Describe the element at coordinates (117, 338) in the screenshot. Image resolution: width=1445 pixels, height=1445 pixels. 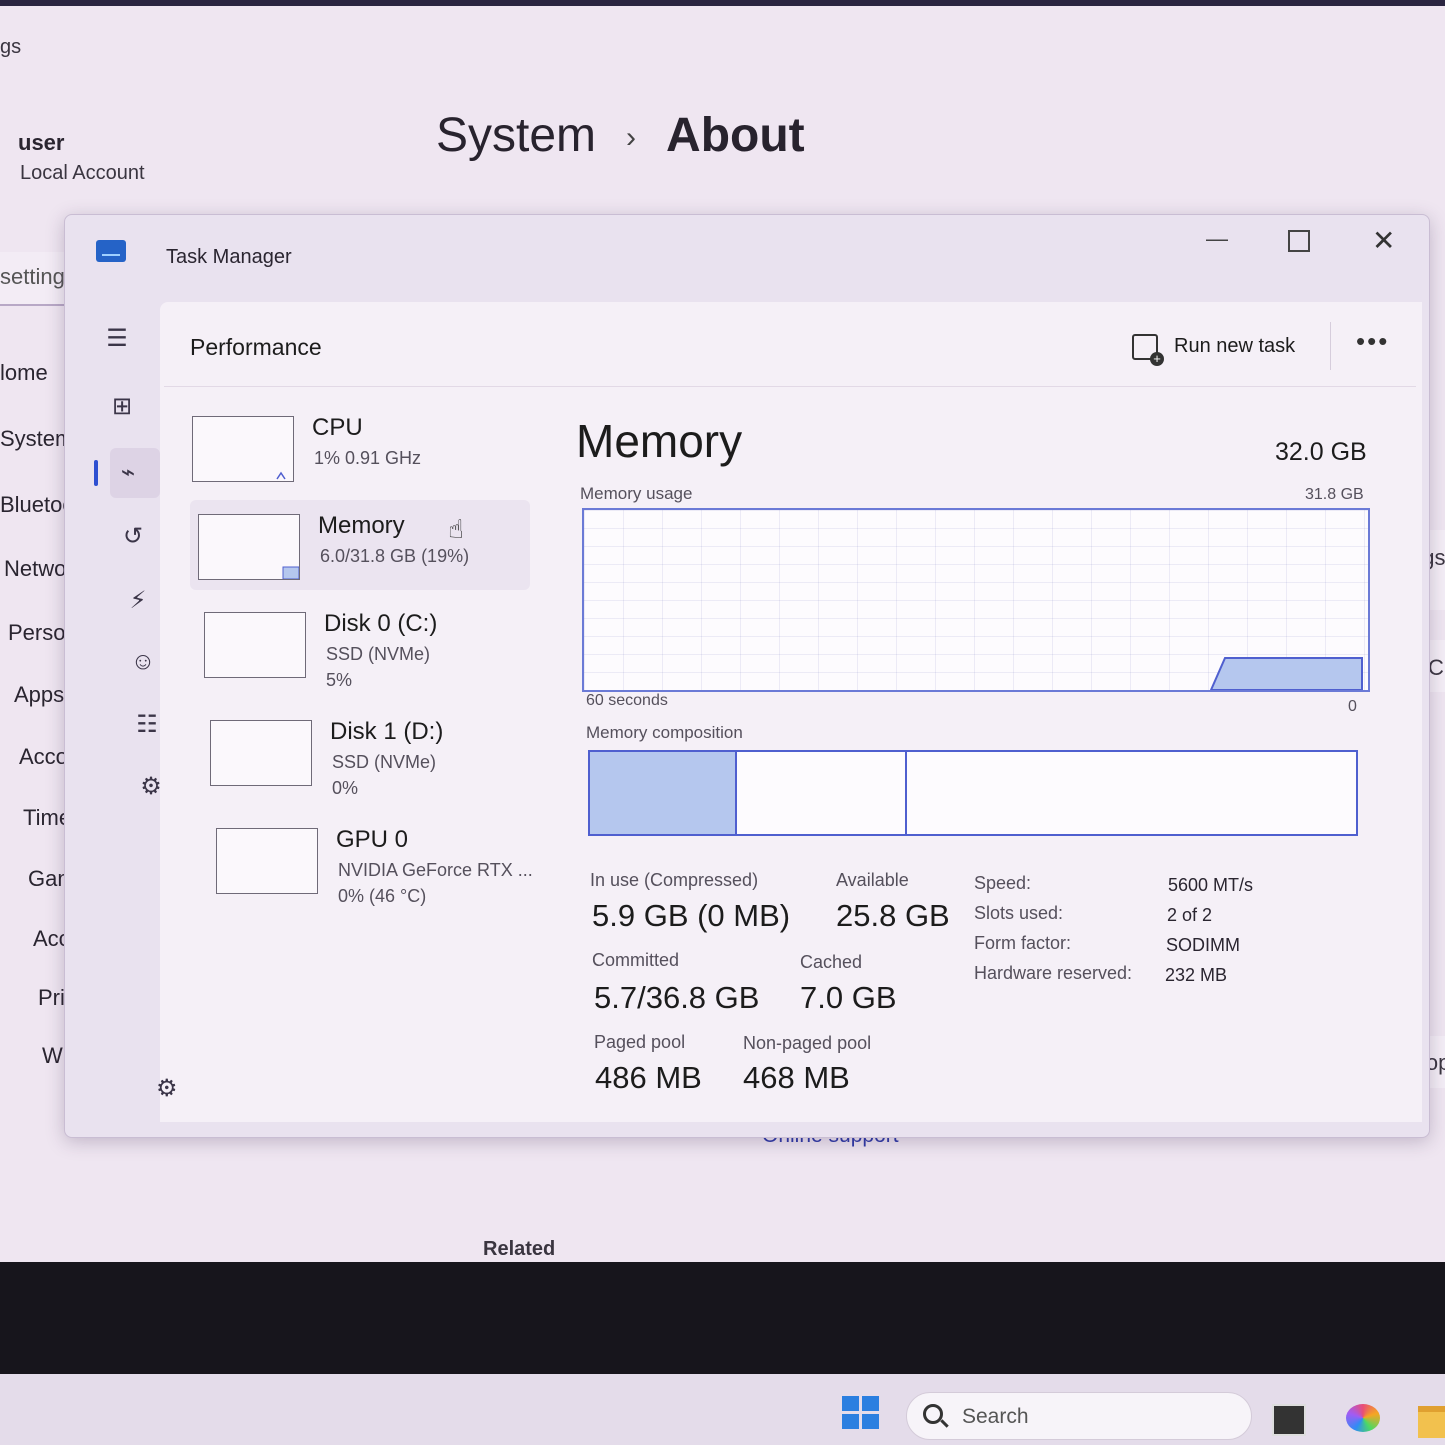
I see `hamburger-menu-icon: ☰` at that location.